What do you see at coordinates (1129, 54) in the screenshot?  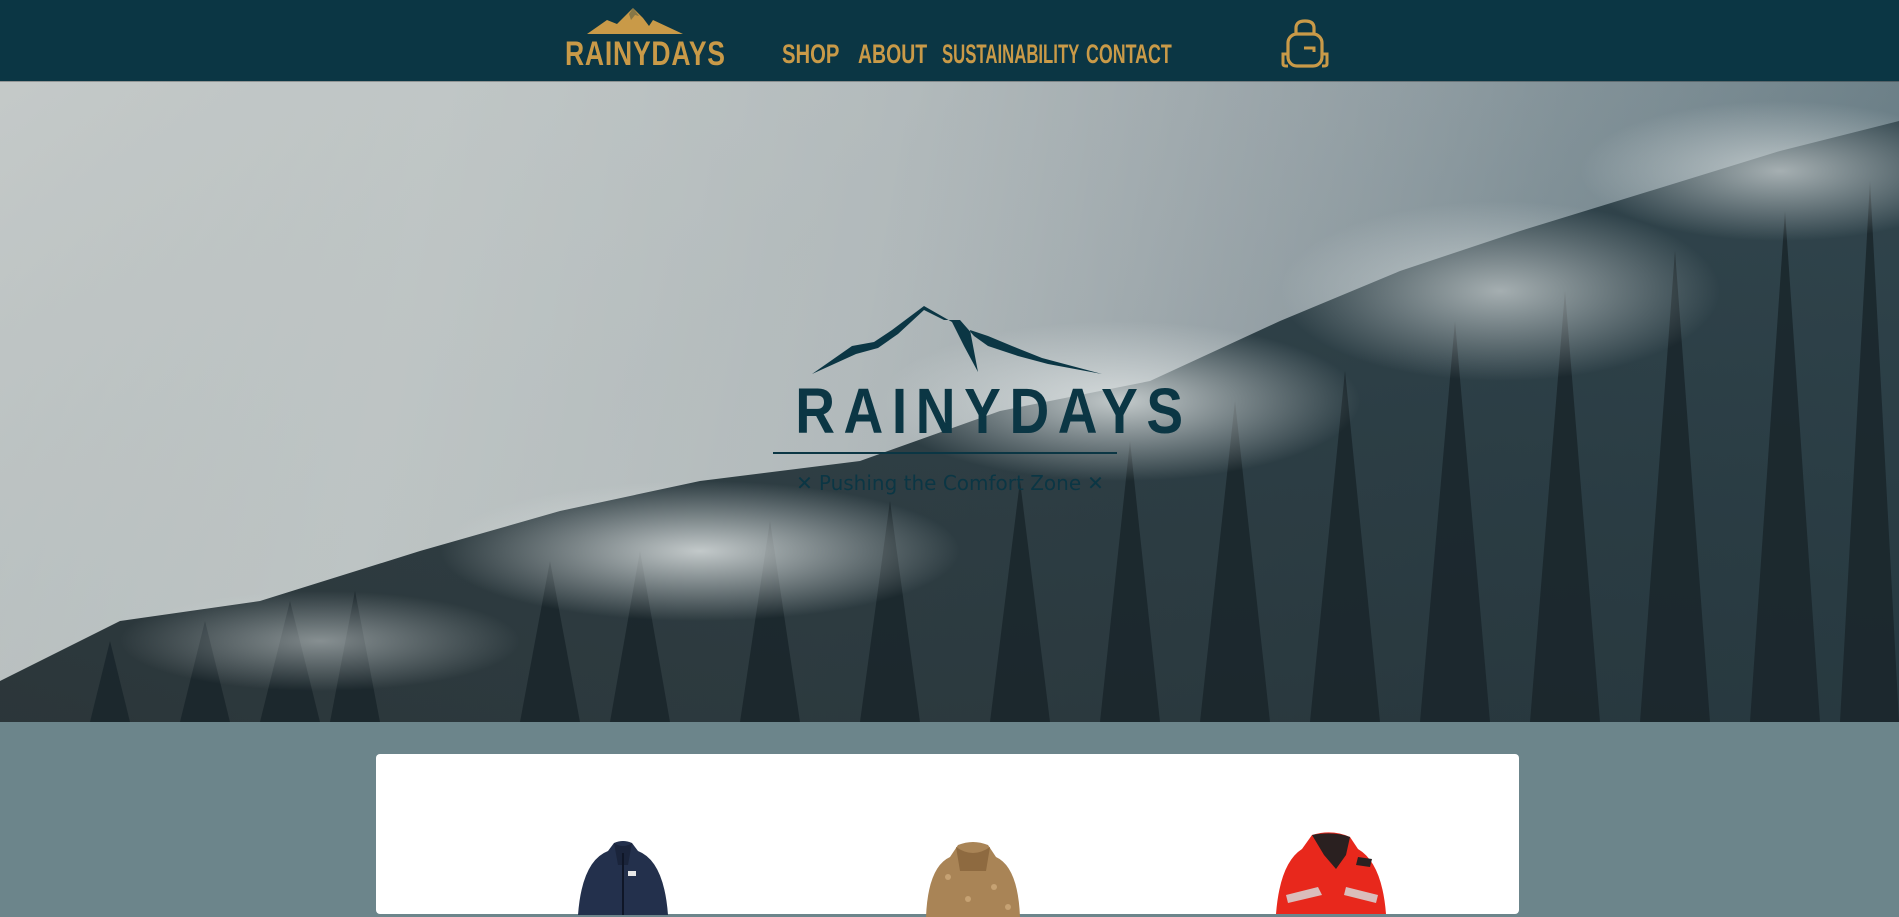 I see `nav-link-contact: CONTACT` at bounding box center [1129, 54].